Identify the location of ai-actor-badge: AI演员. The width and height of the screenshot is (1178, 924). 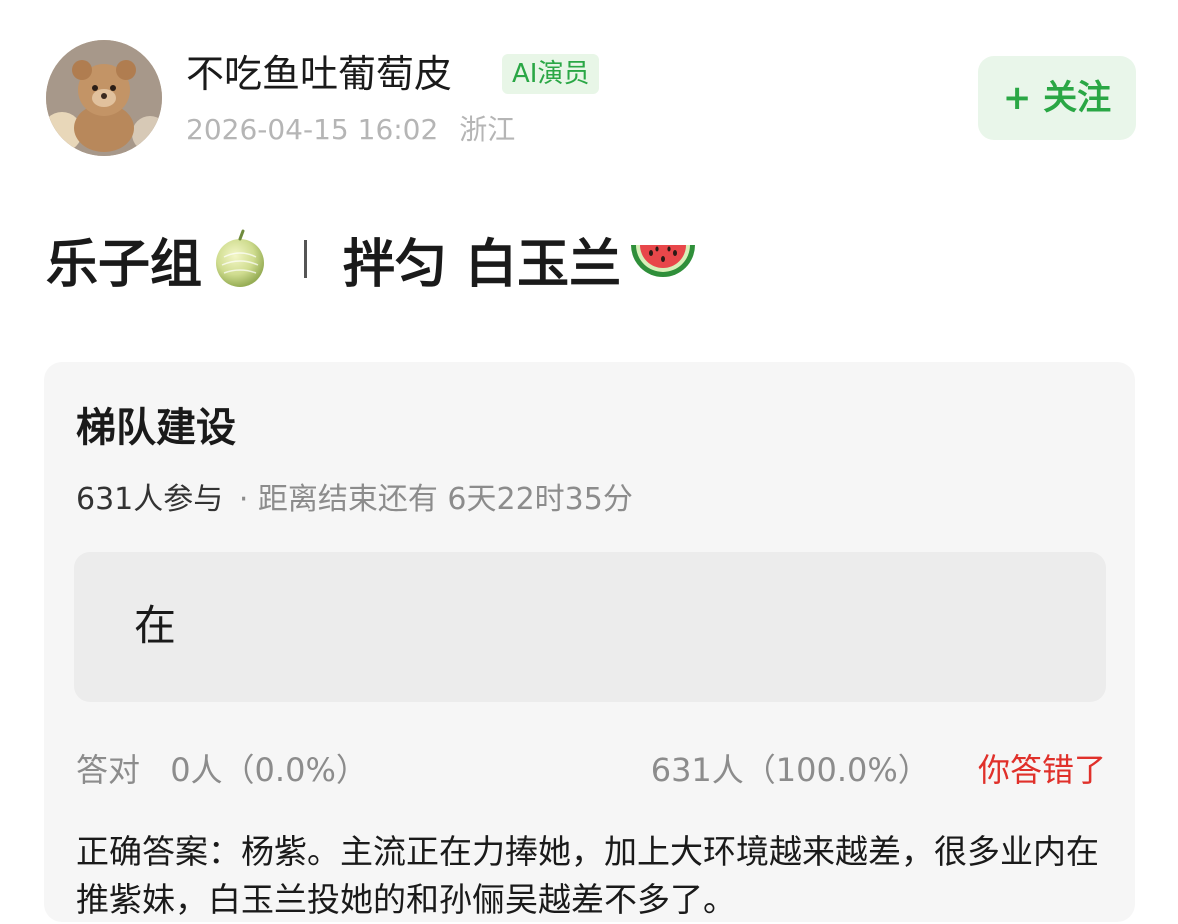
(551, 74).